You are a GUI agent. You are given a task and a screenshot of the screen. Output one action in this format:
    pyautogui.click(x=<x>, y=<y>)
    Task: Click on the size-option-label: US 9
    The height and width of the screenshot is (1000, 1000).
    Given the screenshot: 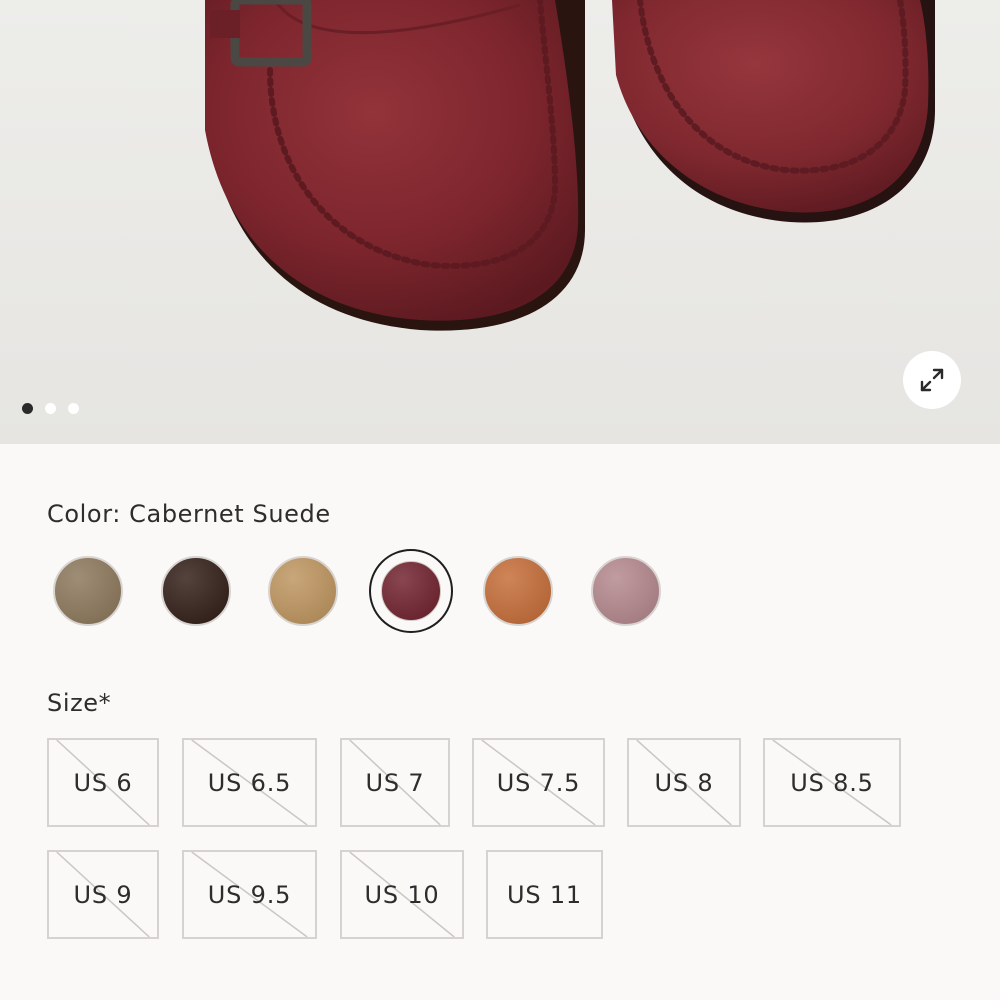 What is the action you would take?
    pyautogui.click(x=103, y=894)
    